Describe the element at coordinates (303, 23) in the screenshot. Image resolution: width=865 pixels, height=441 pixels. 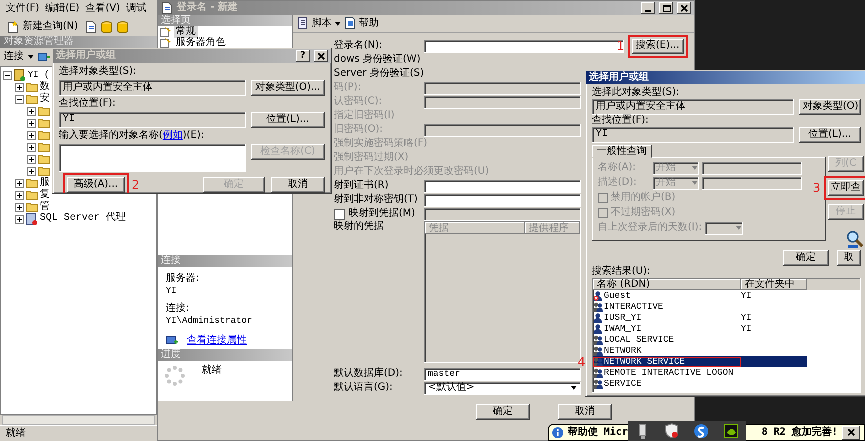
I see `script-icon` at that location.